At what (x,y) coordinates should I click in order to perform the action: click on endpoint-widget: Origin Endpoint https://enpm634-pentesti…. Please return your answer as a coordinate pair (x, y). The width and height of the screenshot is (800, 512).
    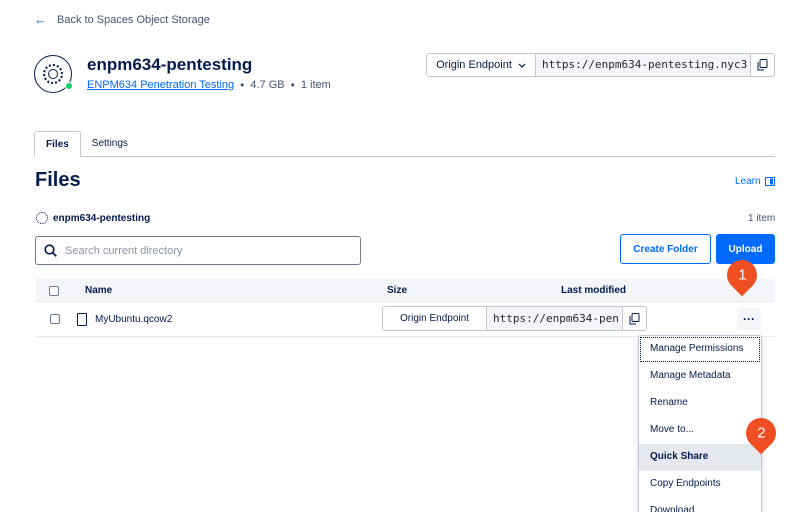
    Looking at the image, I should click on (600, 65).